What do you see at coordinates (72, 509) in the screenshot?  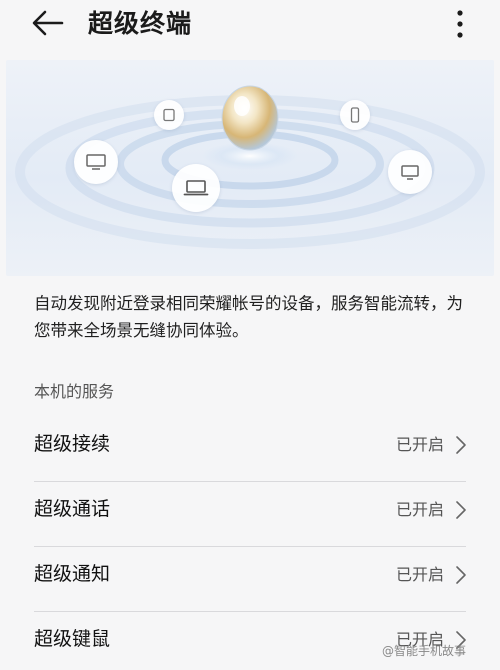 I see `service-label: 超级通话` at bounding box center [72, 509].